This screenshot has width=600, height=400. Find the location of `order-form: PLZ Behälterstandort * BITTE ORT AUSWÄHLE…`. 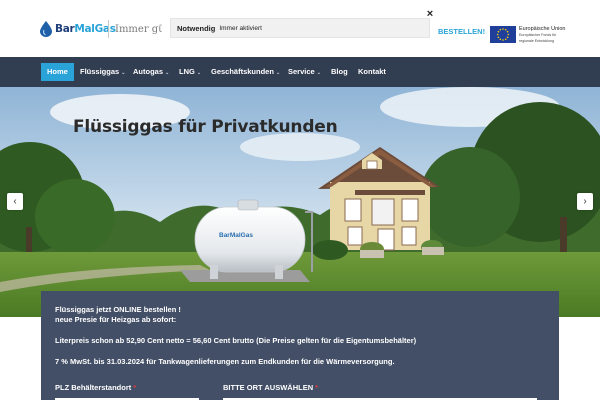

order-form: PLZ Behälterstandort * BITTE ORT AUSWÄHLE… is located at coordinates (300, 391).